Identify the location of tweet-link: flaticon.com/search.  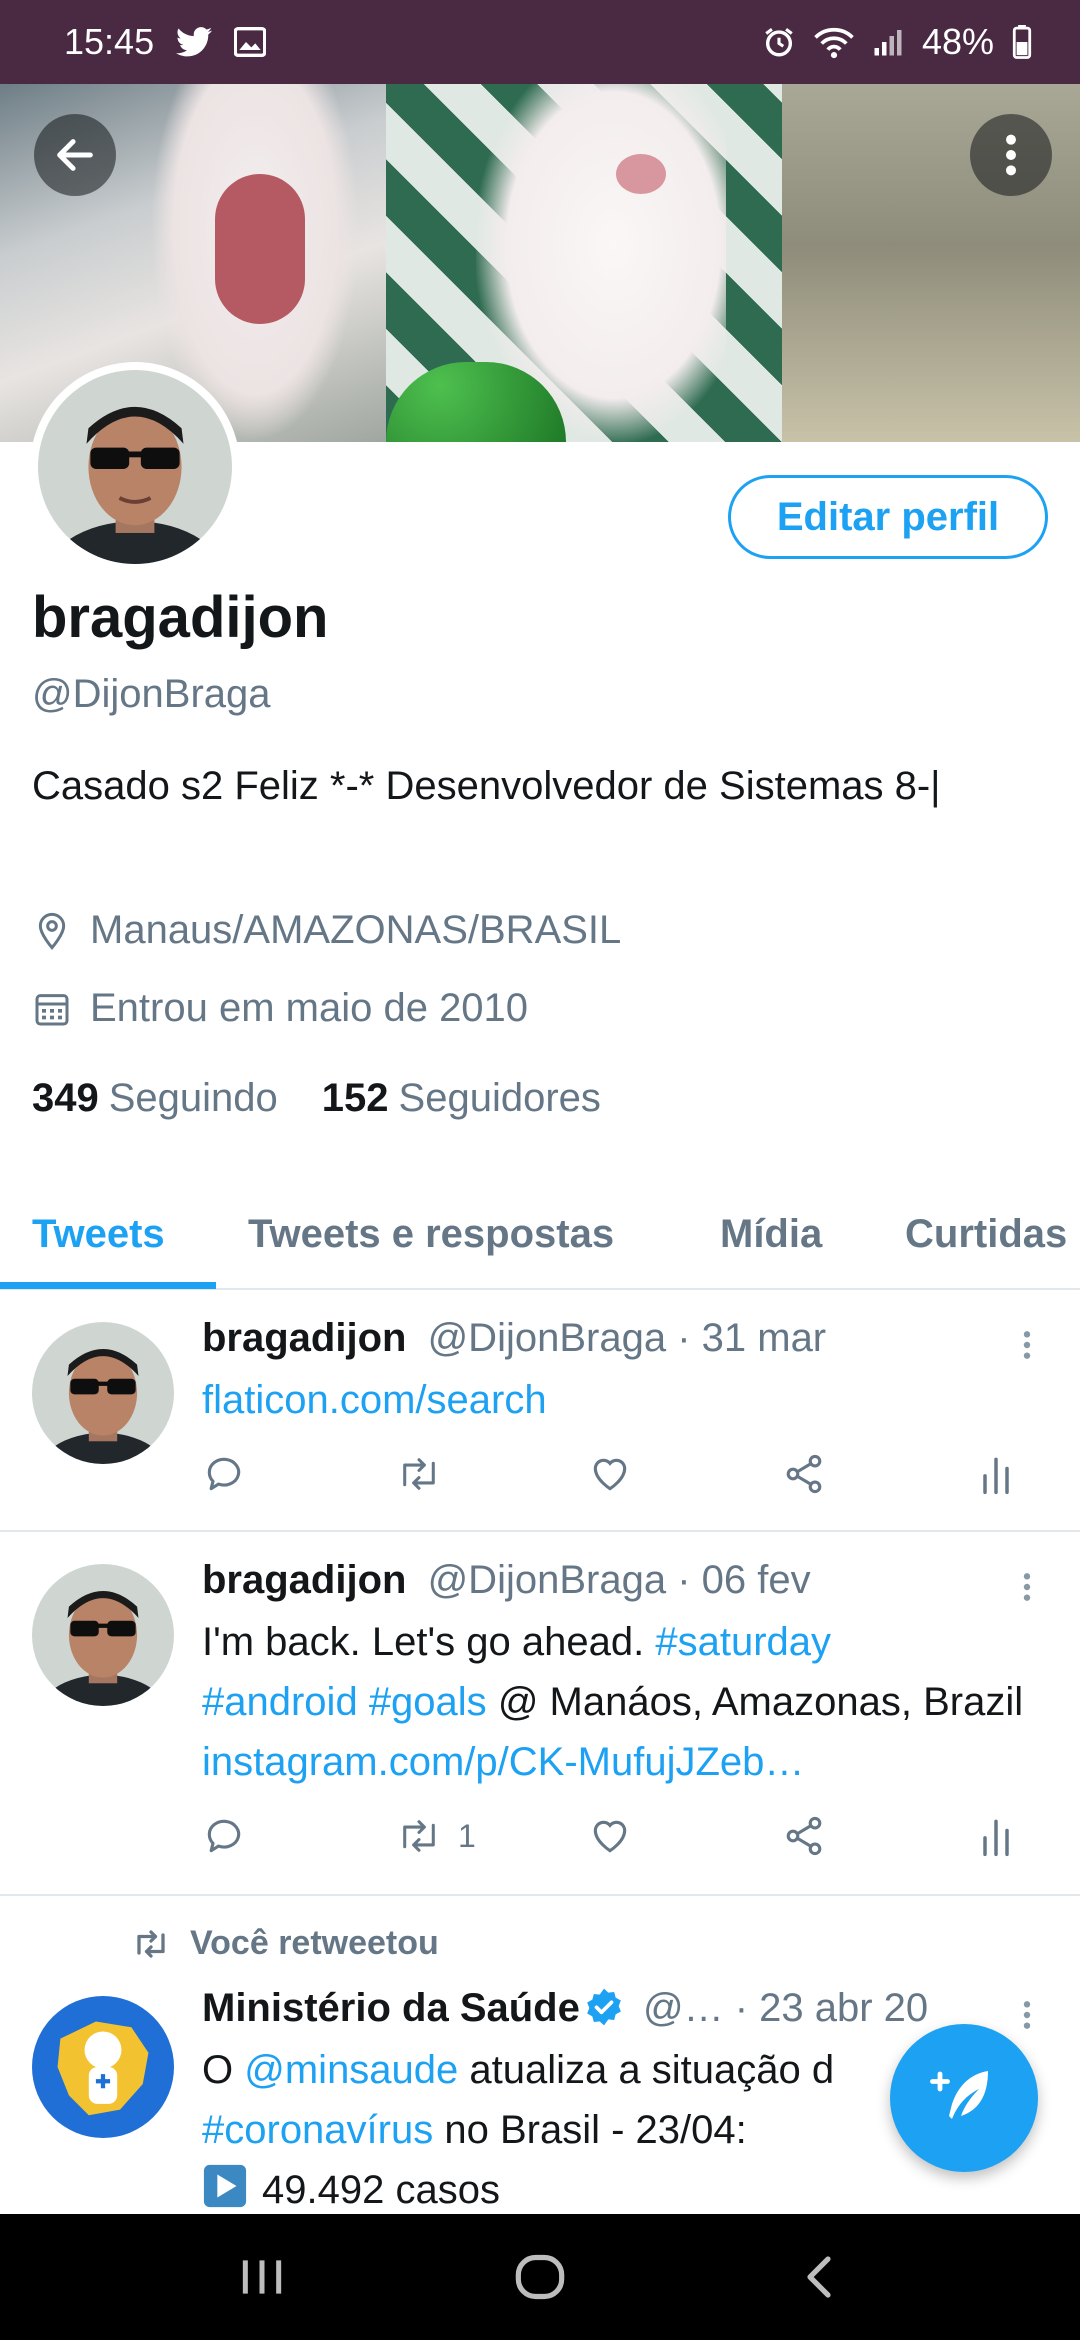
(374, 1400).